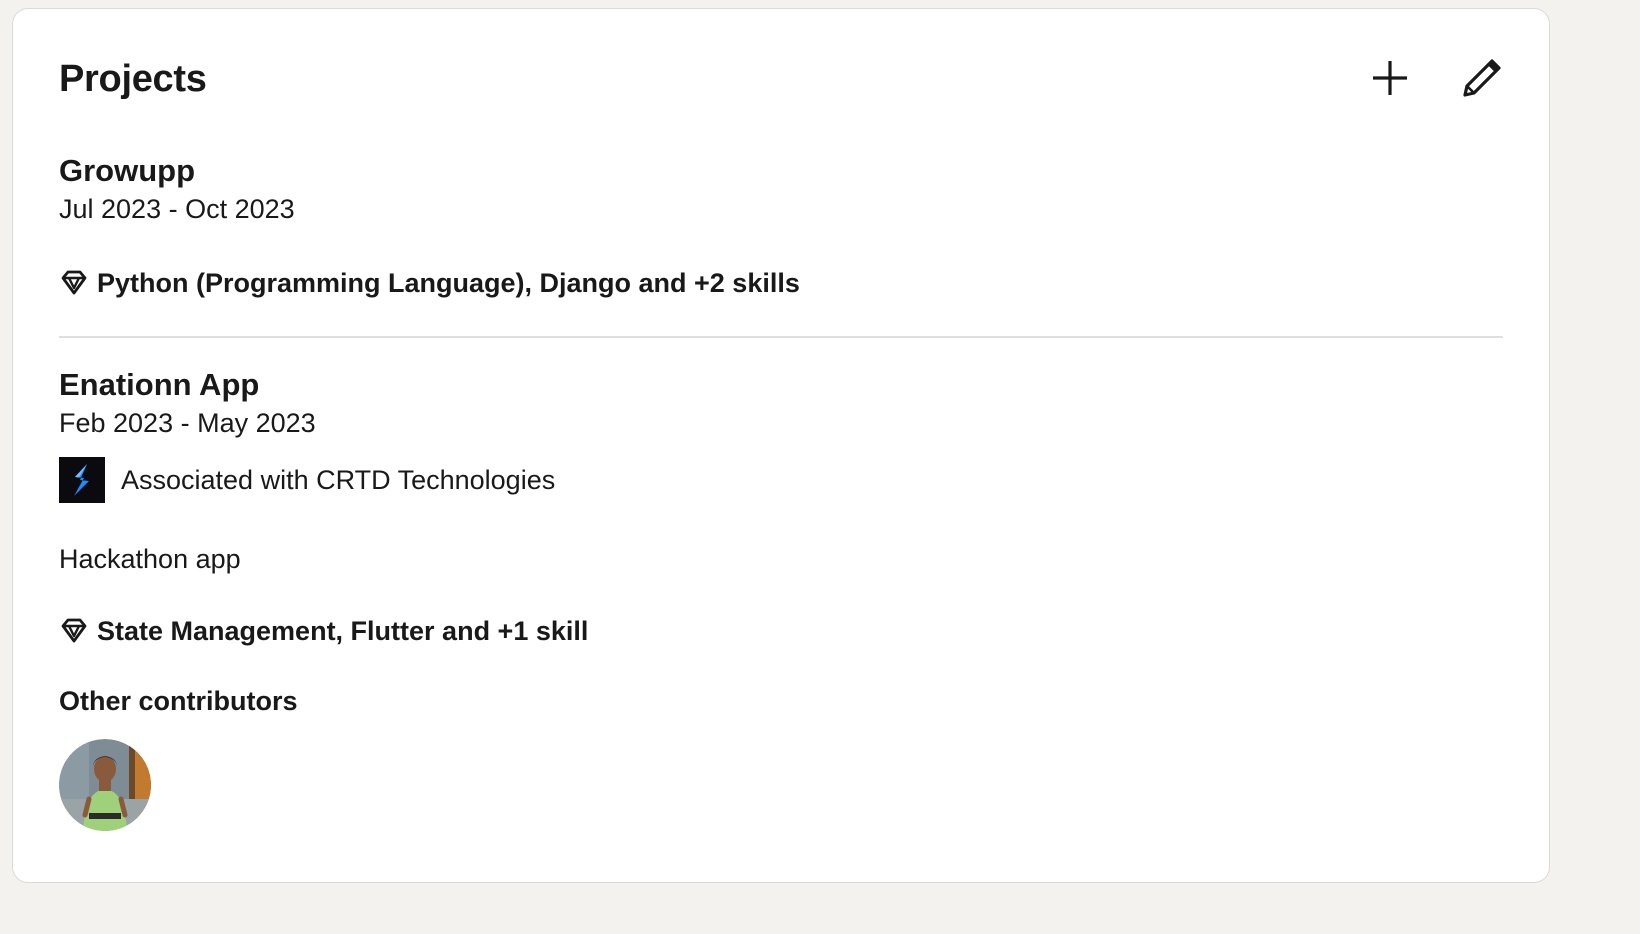 Image resolution: width=1640 pixels, height=934 pixels. Describe the element at coordinates (177, 209) in the screenshot. I see `project-dates: Jul 2023 - Oct 2023` at that location.